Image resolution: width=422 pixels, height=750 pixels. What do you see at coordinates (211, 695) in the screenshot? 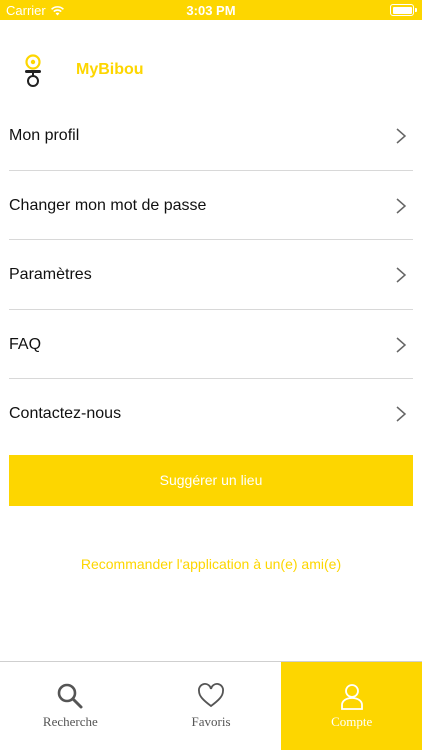
I see `heart-icon` at bounding box center [211, 695].